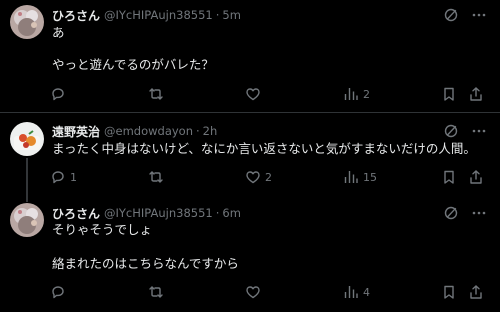 This screenshot has height=312, width=500. I want to click on like-count: 2, so click(268, 177).